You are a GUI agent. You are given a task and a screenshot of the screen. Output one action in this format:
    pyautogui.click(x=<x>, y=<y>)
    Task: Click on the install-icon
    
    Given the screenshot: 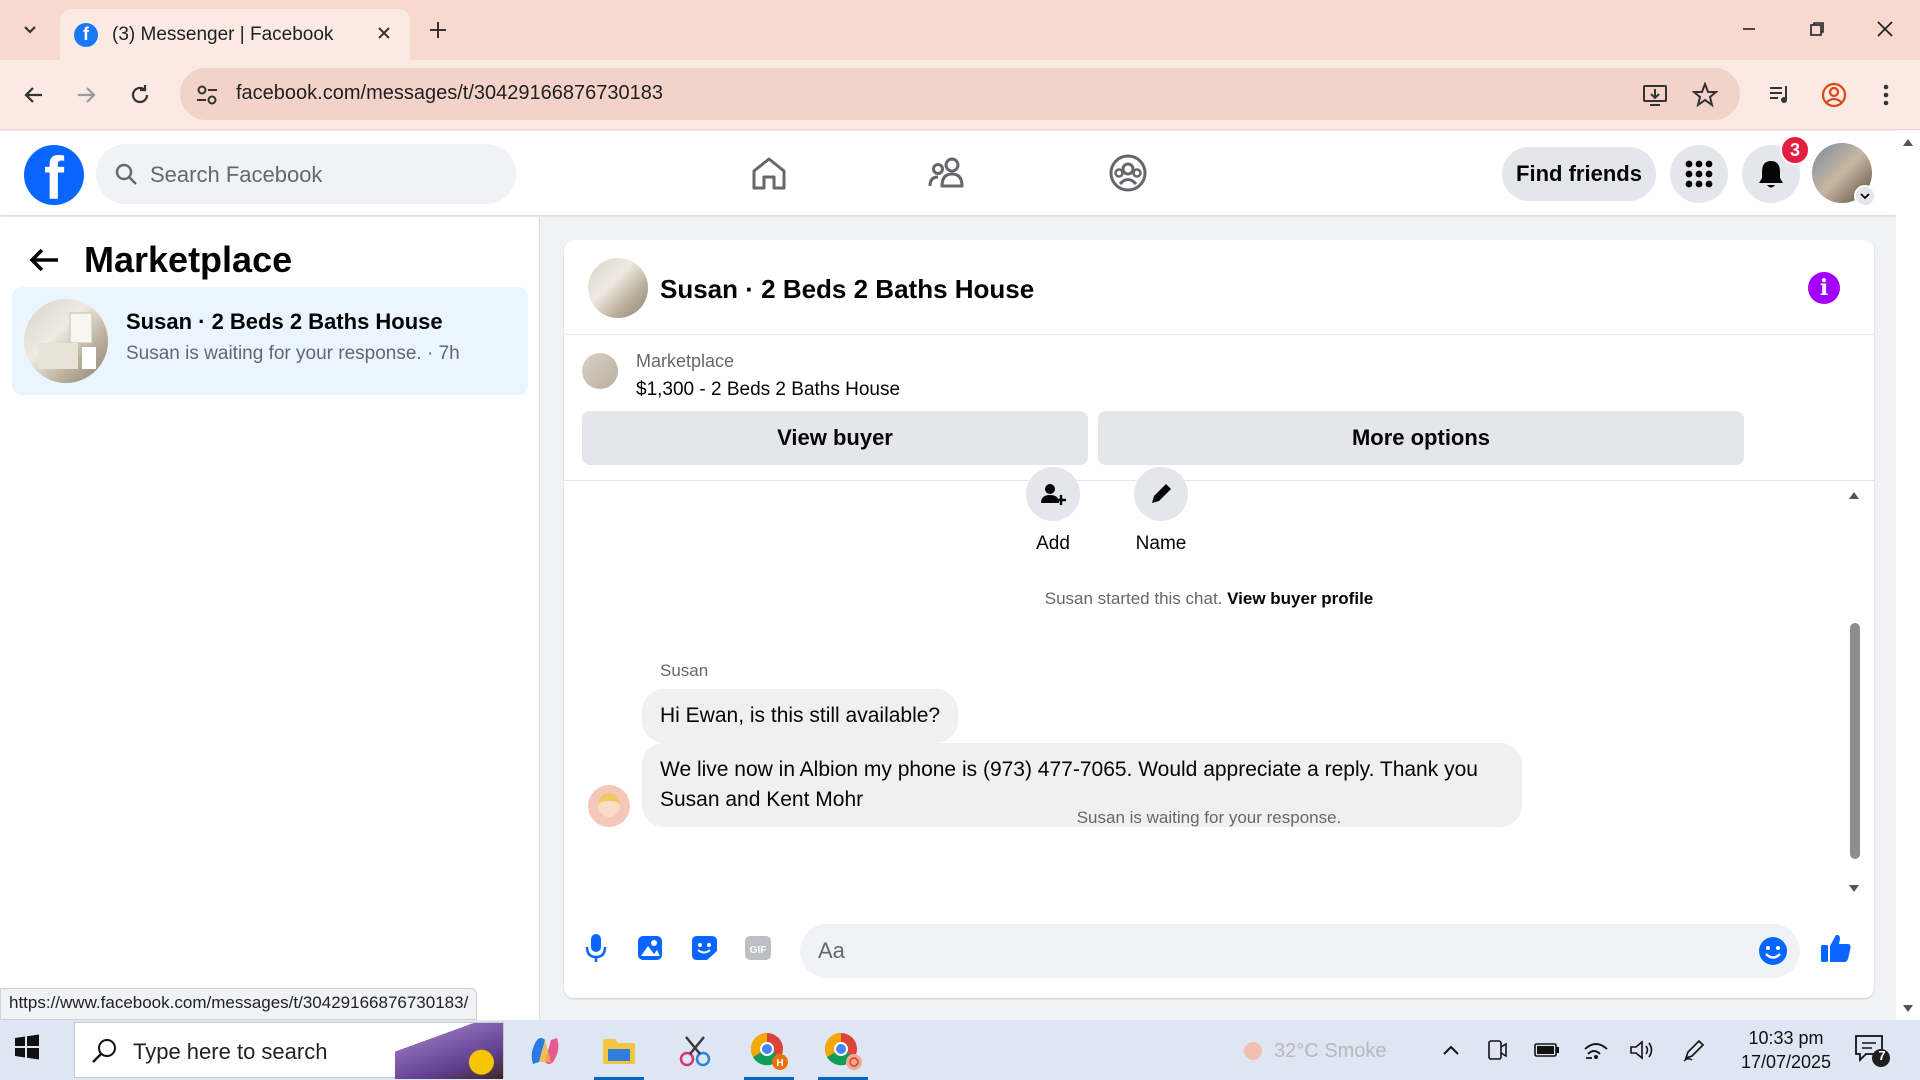 What is the action you would take?
    pyautogui.click(x=1655, y=95)
    